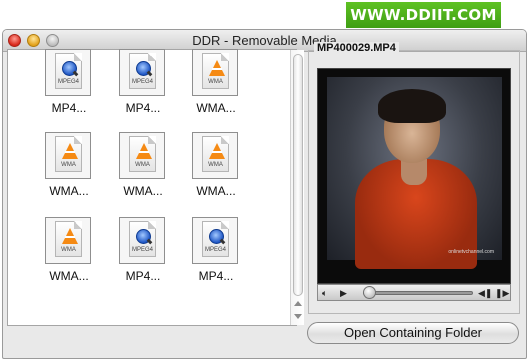 This screenshot has height=360, width=529. Describe the element at coordinates (413, 333) in the screenshot. I see `open-containing-folder-button: Open Containing Folder` at that location.